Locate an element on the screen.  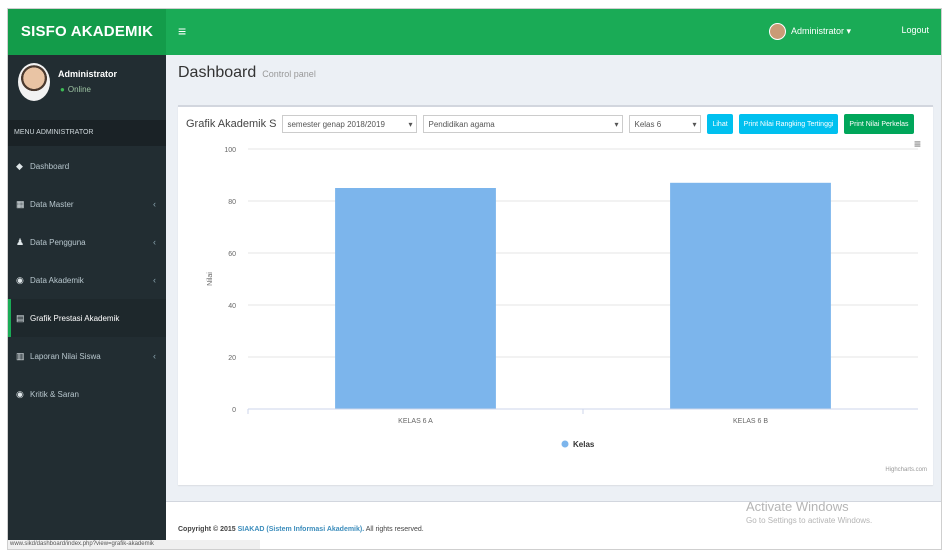
sidebar-item-laporan-nilai-siswa: ▥ Laporan Nilai Siswa ‹ is located at coordinates (87, 356).